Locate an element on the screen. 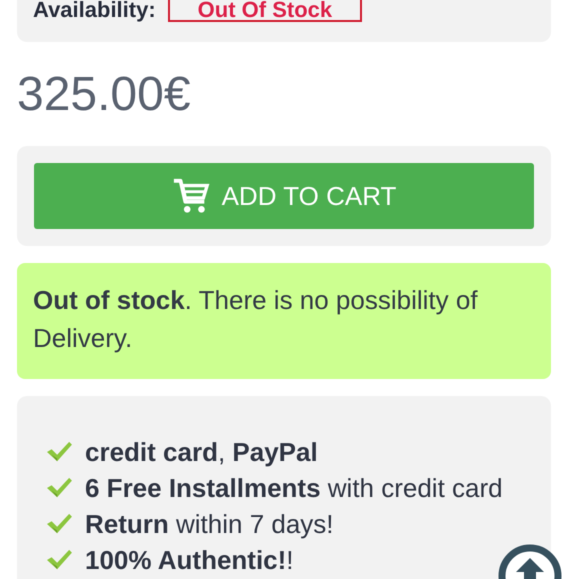 The width and height of the screenshot is (580, 579). add-to-cart-button: ADD TO CART is located at coordinates (284, 196).